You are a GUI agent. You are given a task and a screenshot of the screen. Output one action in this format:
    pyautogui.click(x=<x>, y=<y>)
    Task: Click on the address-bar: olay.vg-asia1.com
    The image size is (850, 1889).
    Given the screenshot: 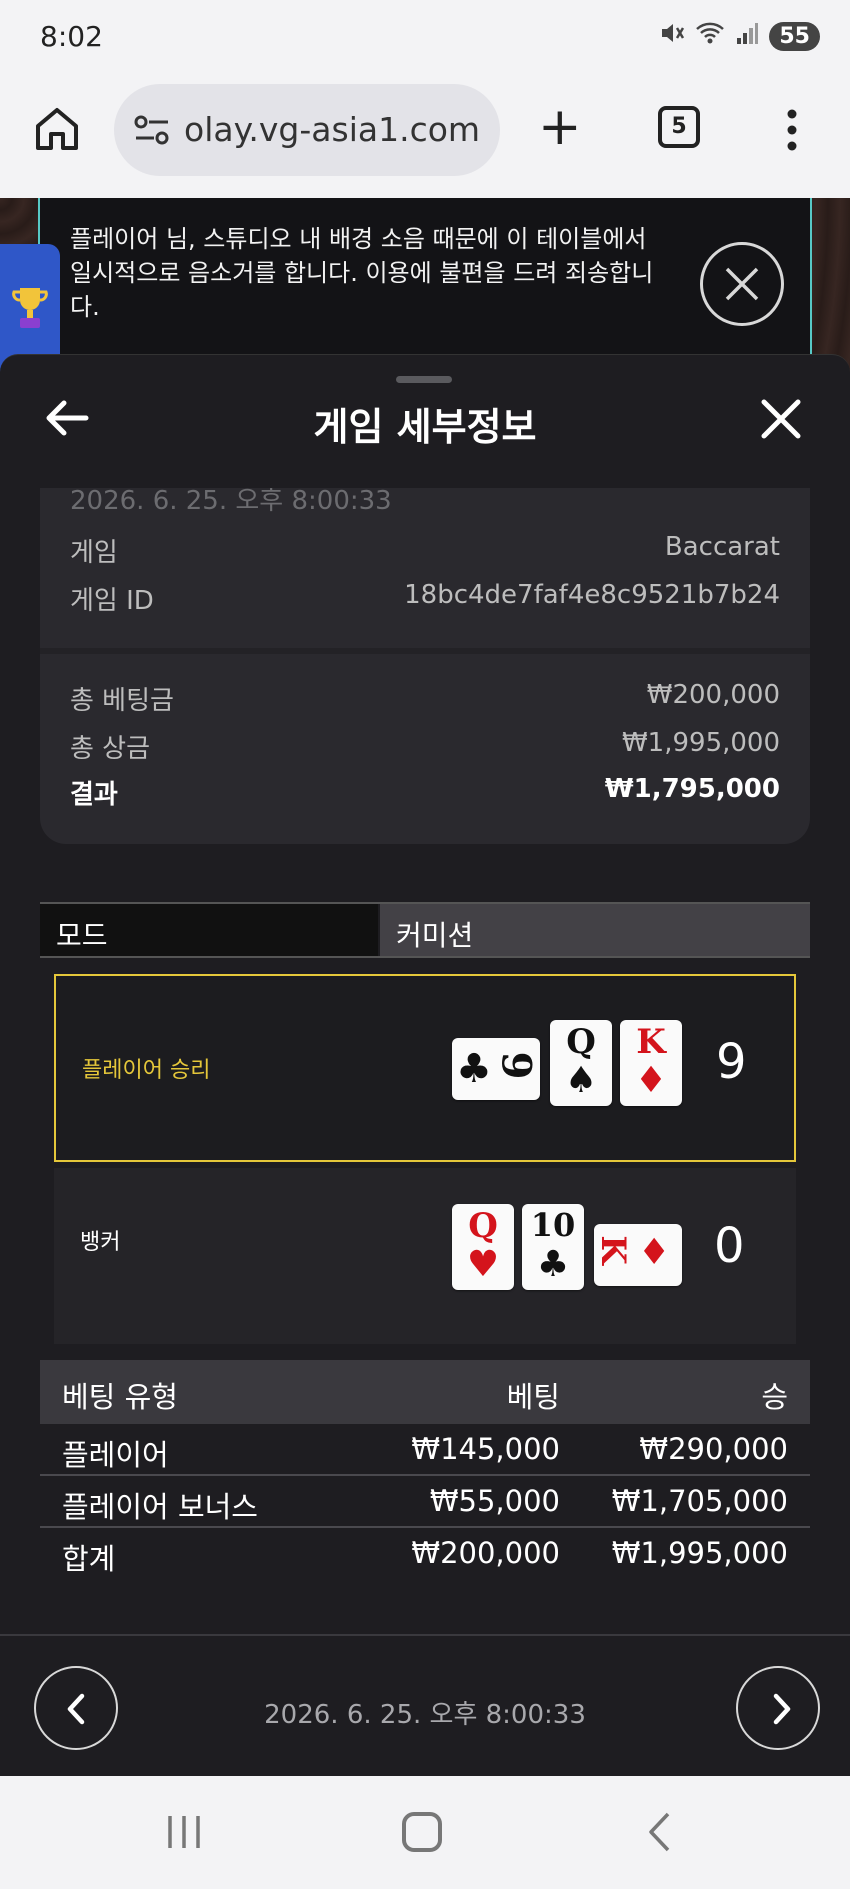 What is the action you would take?
    pyautogui.click(x=307, y=130)
    